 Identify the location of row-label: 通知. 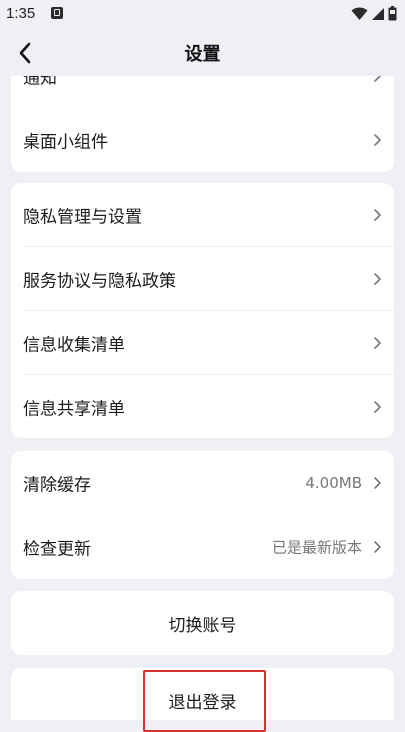
(40, 82).